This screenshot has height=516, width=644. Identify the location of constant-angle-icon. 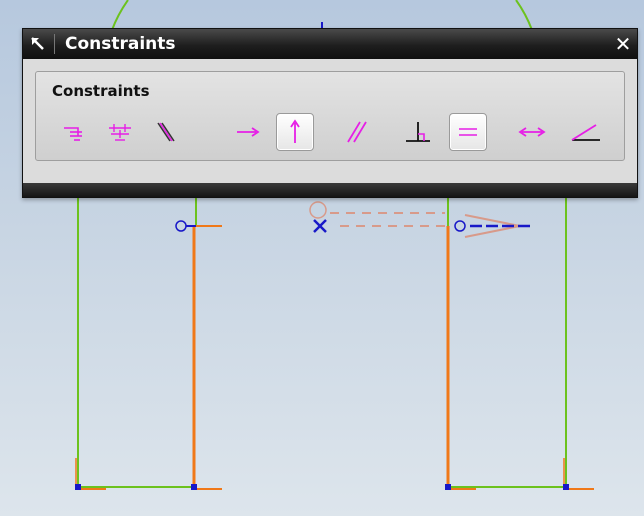
(585, 132).